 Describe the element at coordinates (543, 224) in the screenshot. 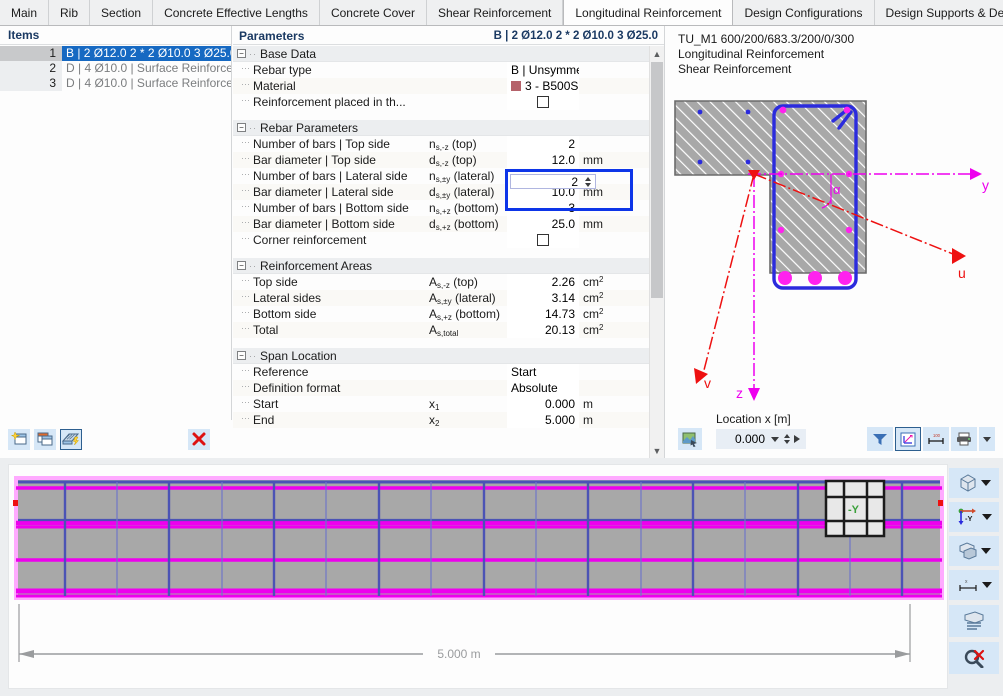

I see `row-value: 25.0` at that location.